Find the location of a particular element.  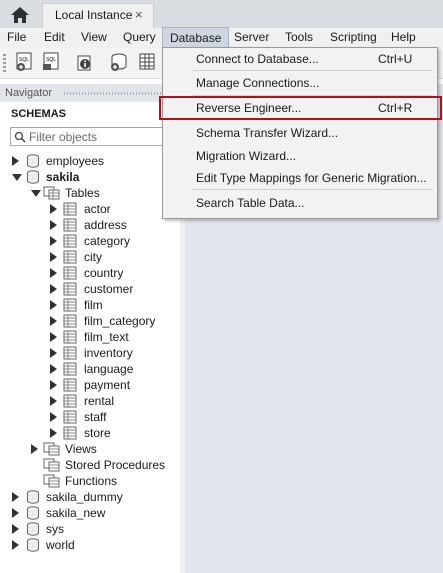

table-item: inventory is located at coordinates (114, 353).